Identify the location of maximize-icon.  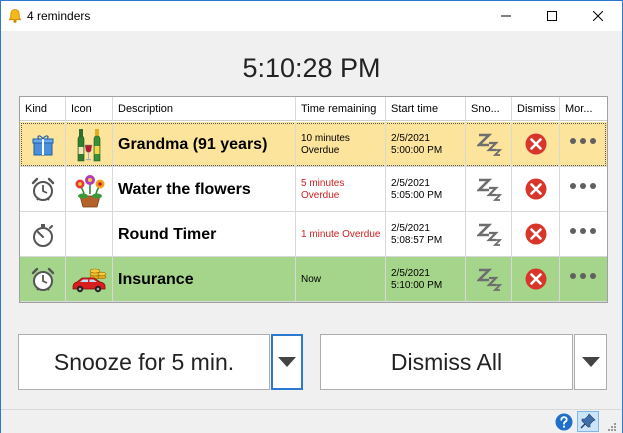
(552, 16).